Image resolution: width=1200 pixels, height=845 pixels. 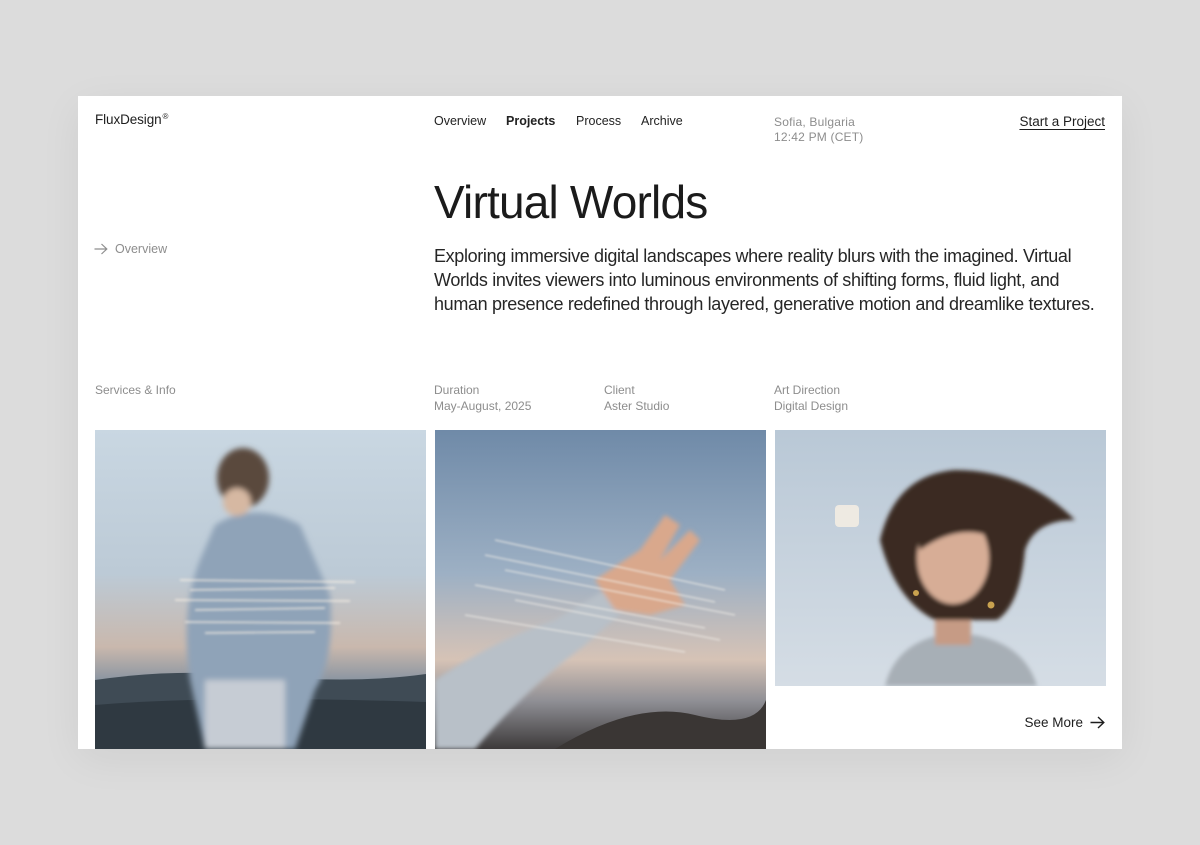 I want to click on hand-photo, so click(x=600, y=589).